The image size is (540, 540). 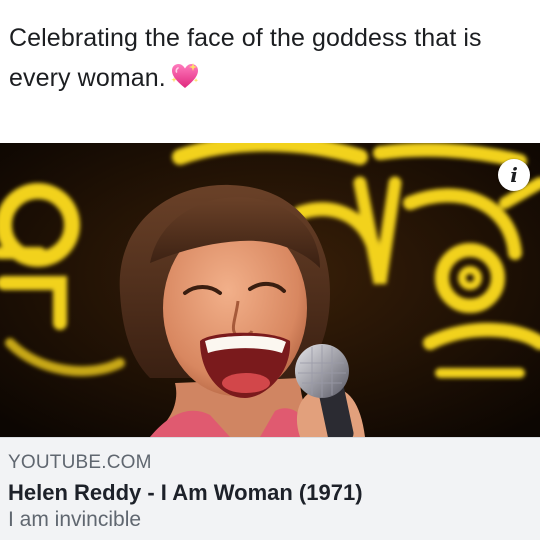 What do you see at coordinates (514, 175) in the screenshot?
I see `info-button: i` at bounding box center [514, 175].